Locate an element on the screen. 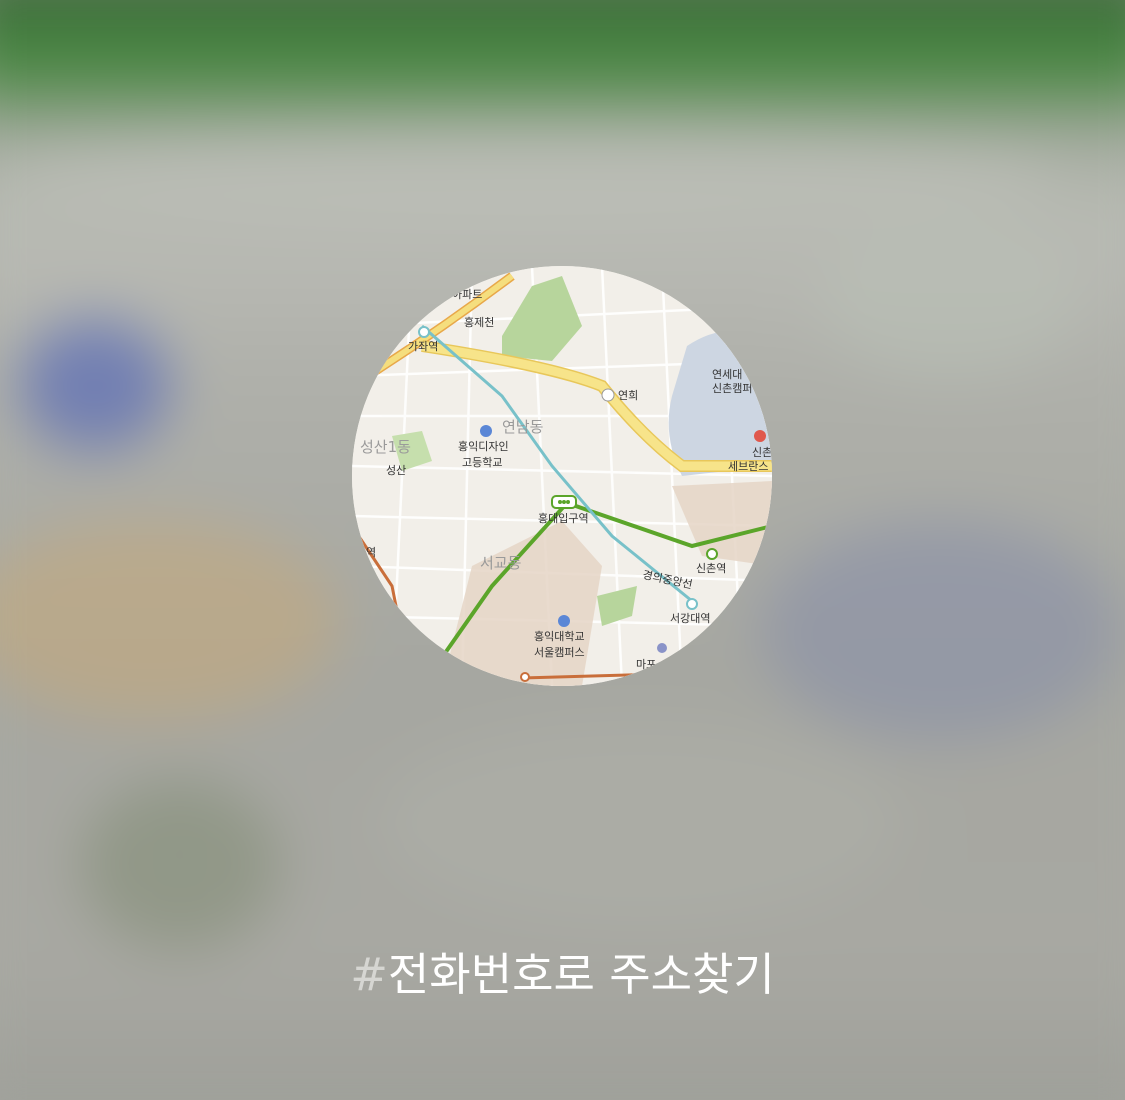 This screenshot has height=1100, width=1125. label-sinchon-campus: 신촌캠퍼 is located at coordinates (732, 388).